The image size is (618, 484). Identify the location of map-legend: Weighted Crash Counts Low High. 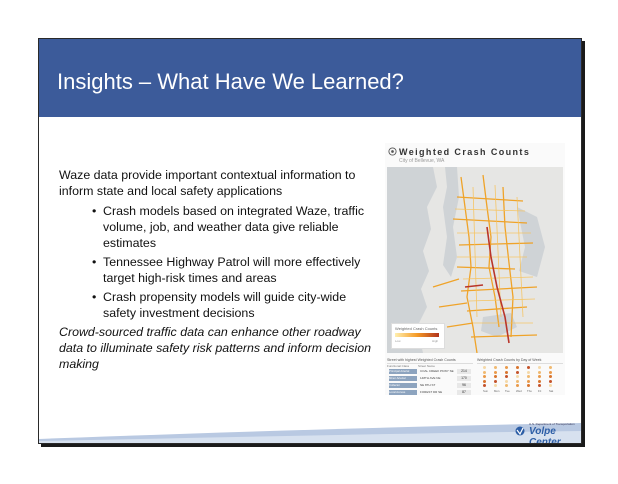
(418, 336).